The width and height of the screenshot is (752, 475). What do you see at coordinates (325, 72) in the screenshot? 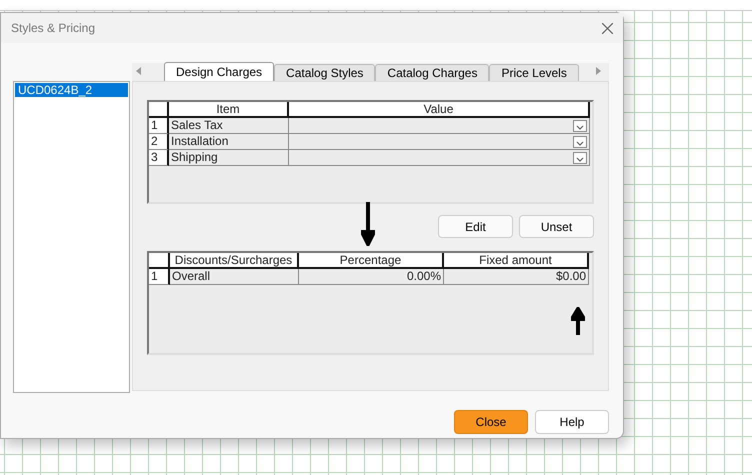
I see `tab: Catalog Styles` at bounding box center [325, 72].